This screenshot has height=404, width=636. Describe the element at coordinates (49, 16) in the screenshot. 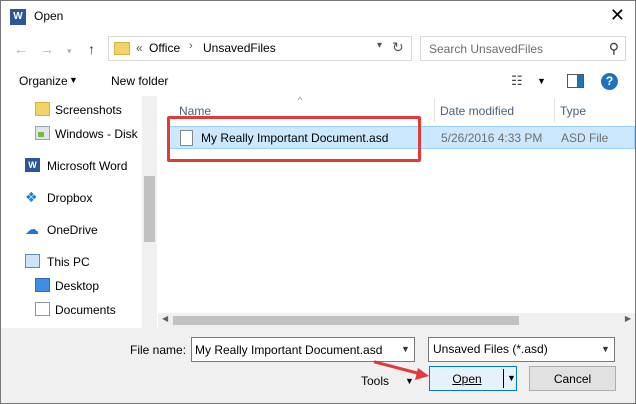

I see `window-title: Open` at that location.